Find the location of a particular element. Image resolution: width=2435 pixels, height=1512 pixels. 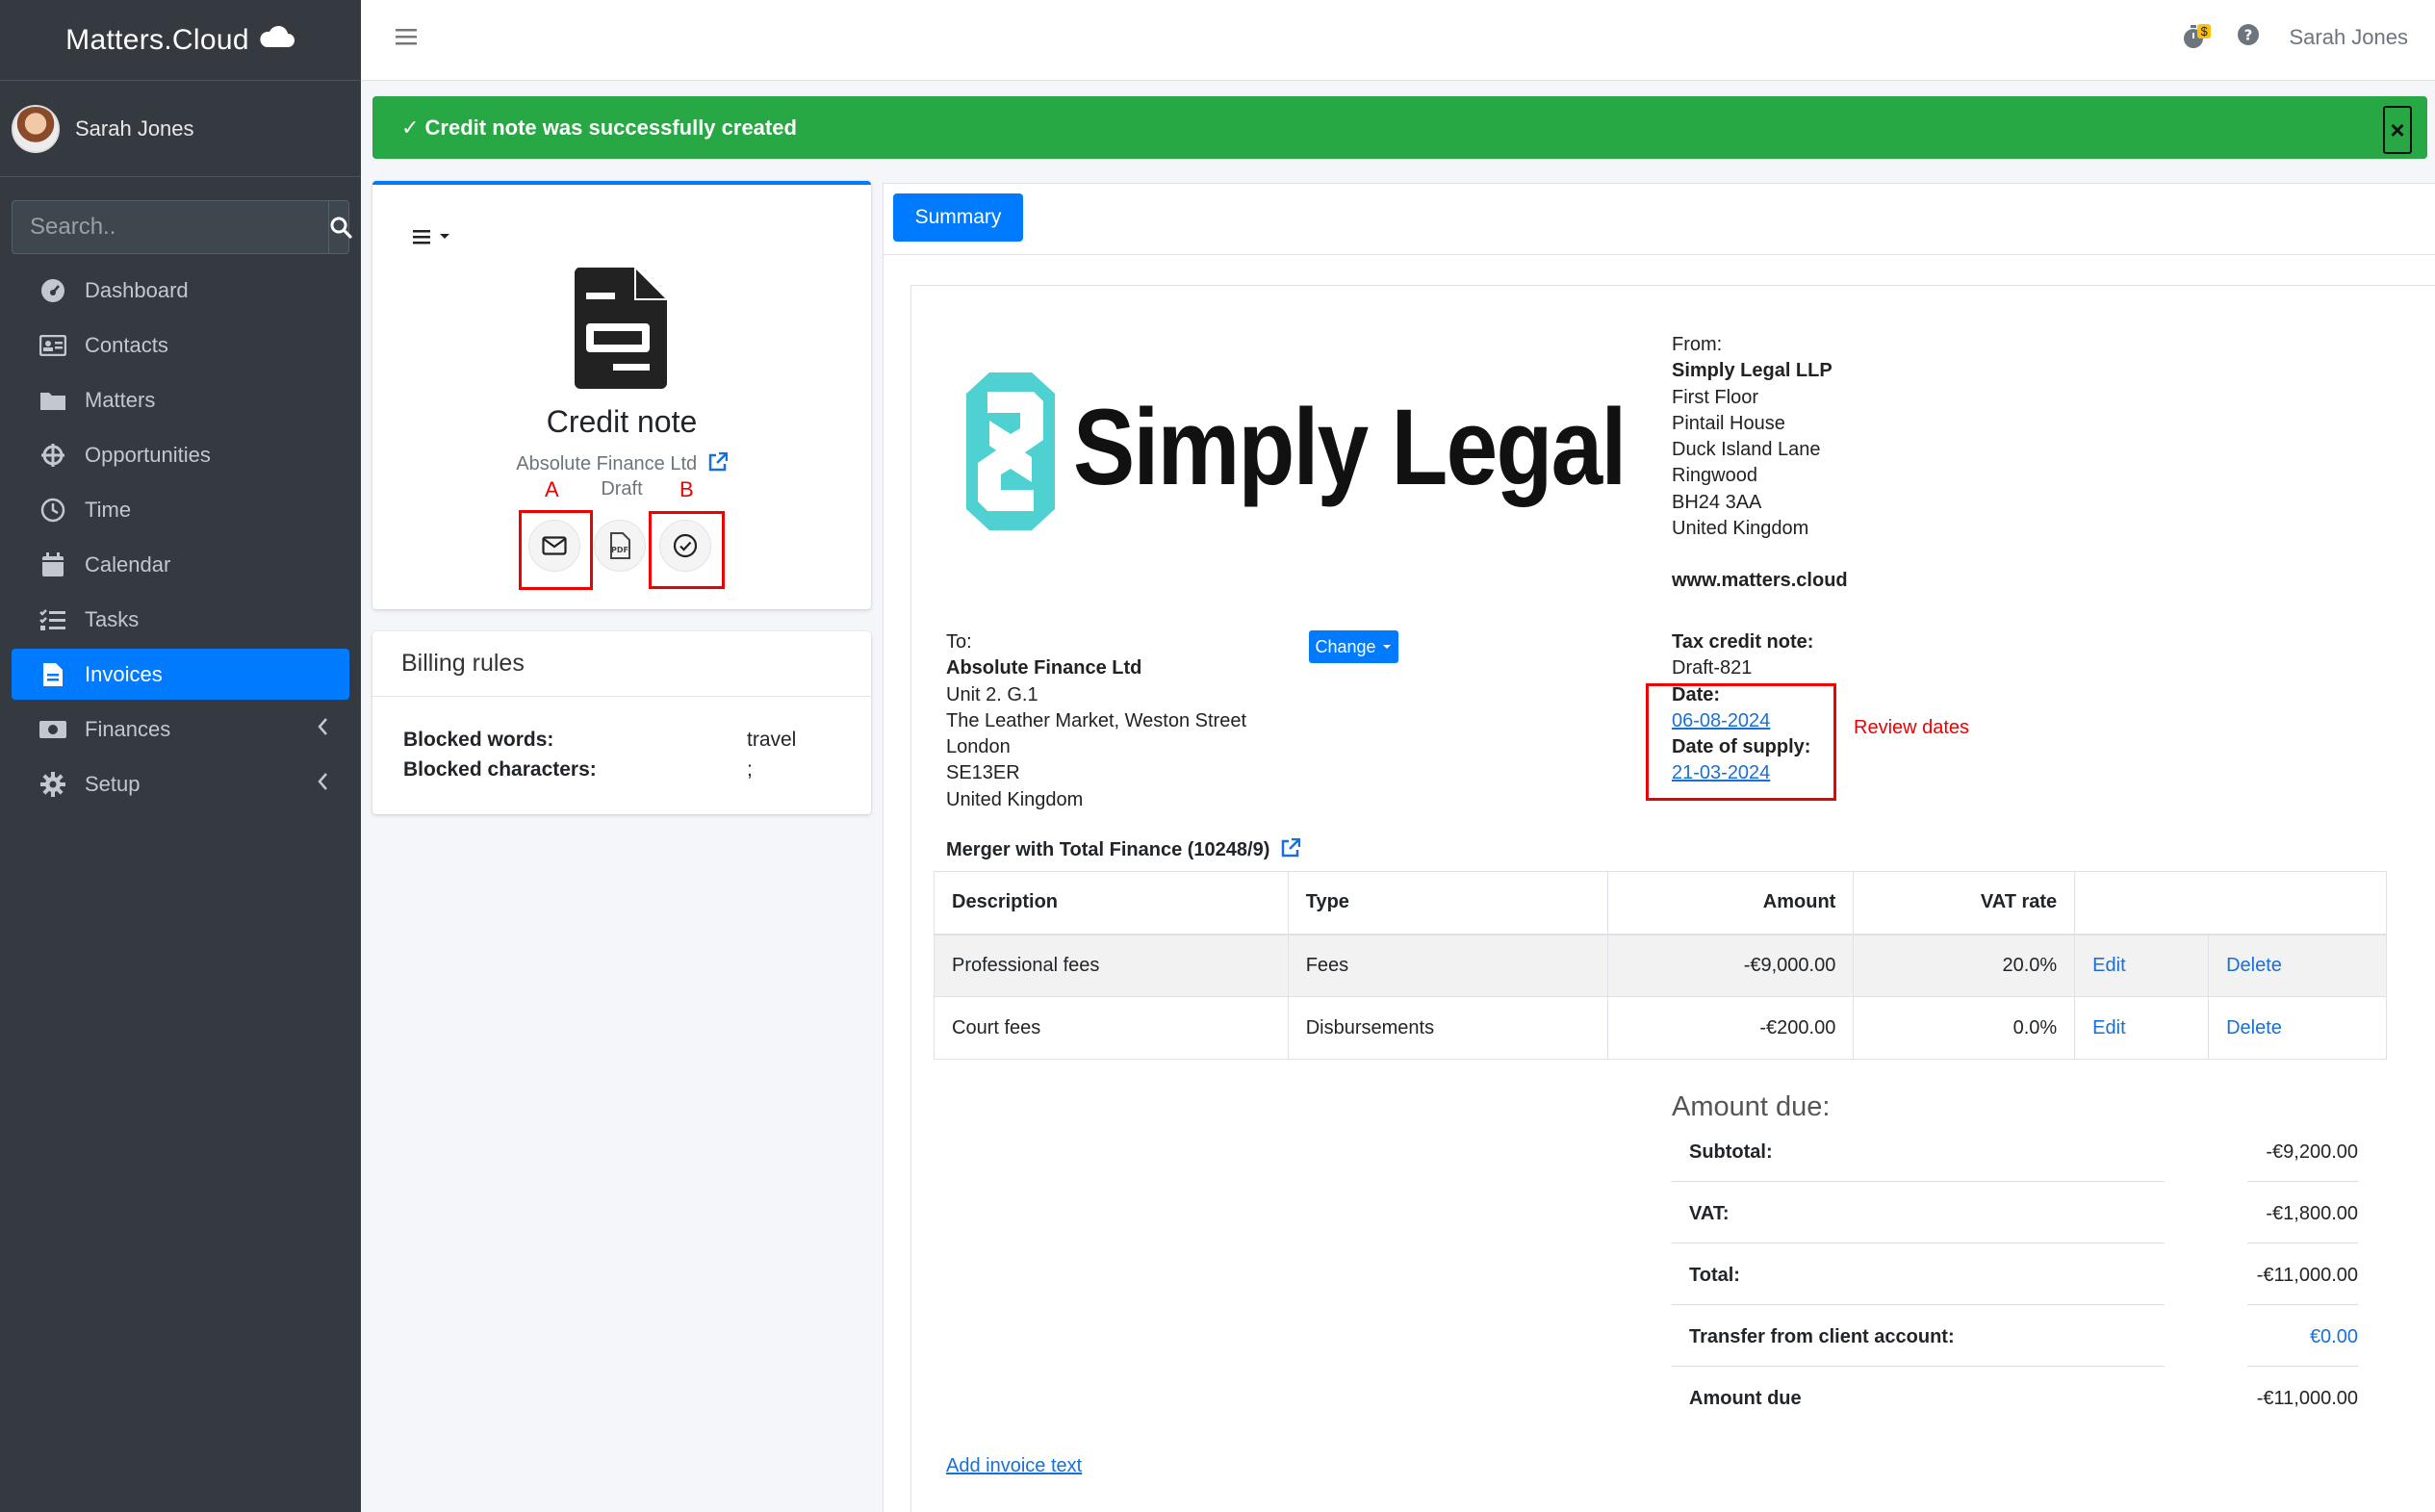

crosshair-icon is located at coordinates (52, 455).